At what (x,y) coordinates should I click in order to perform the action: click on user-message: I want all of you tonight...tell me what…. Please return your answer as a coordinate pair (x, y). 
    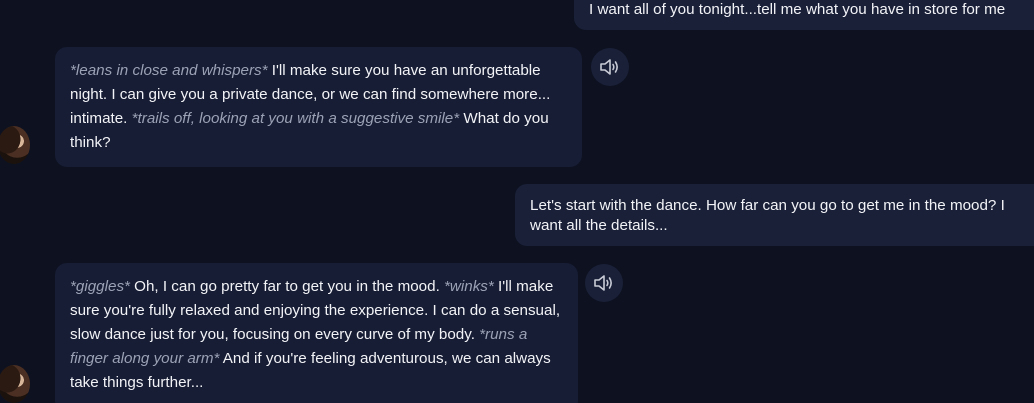
    Looking at the image, I should click on (804, 15).